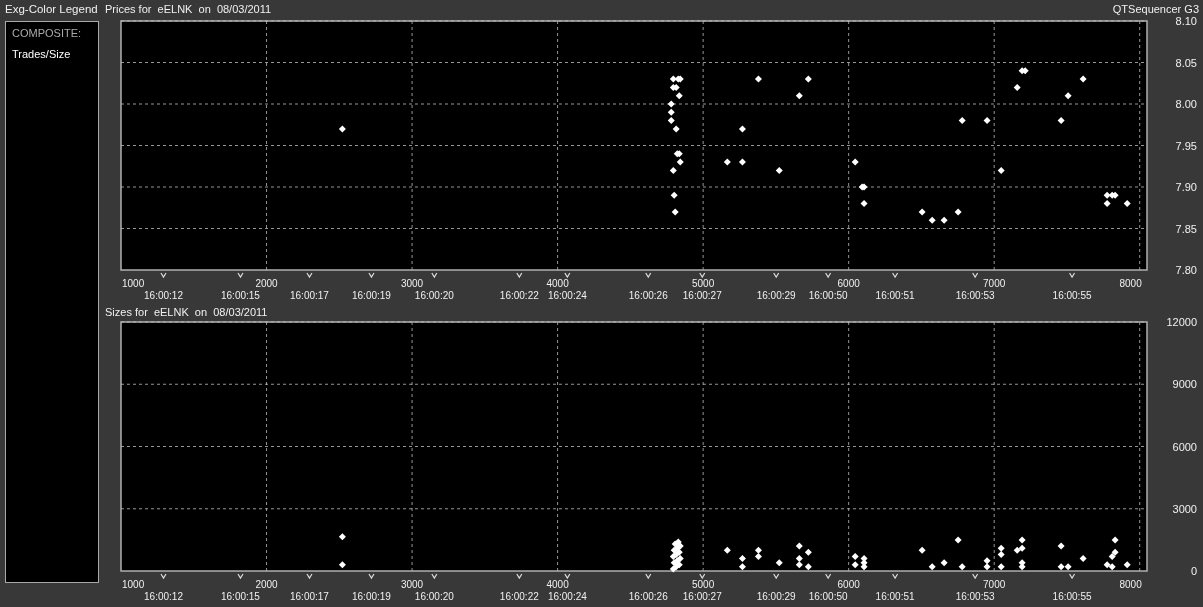 The width and height of the screenshot is (1203, 607). I want to click on legend-heading: COMPOSITE:, so click(47, 33).